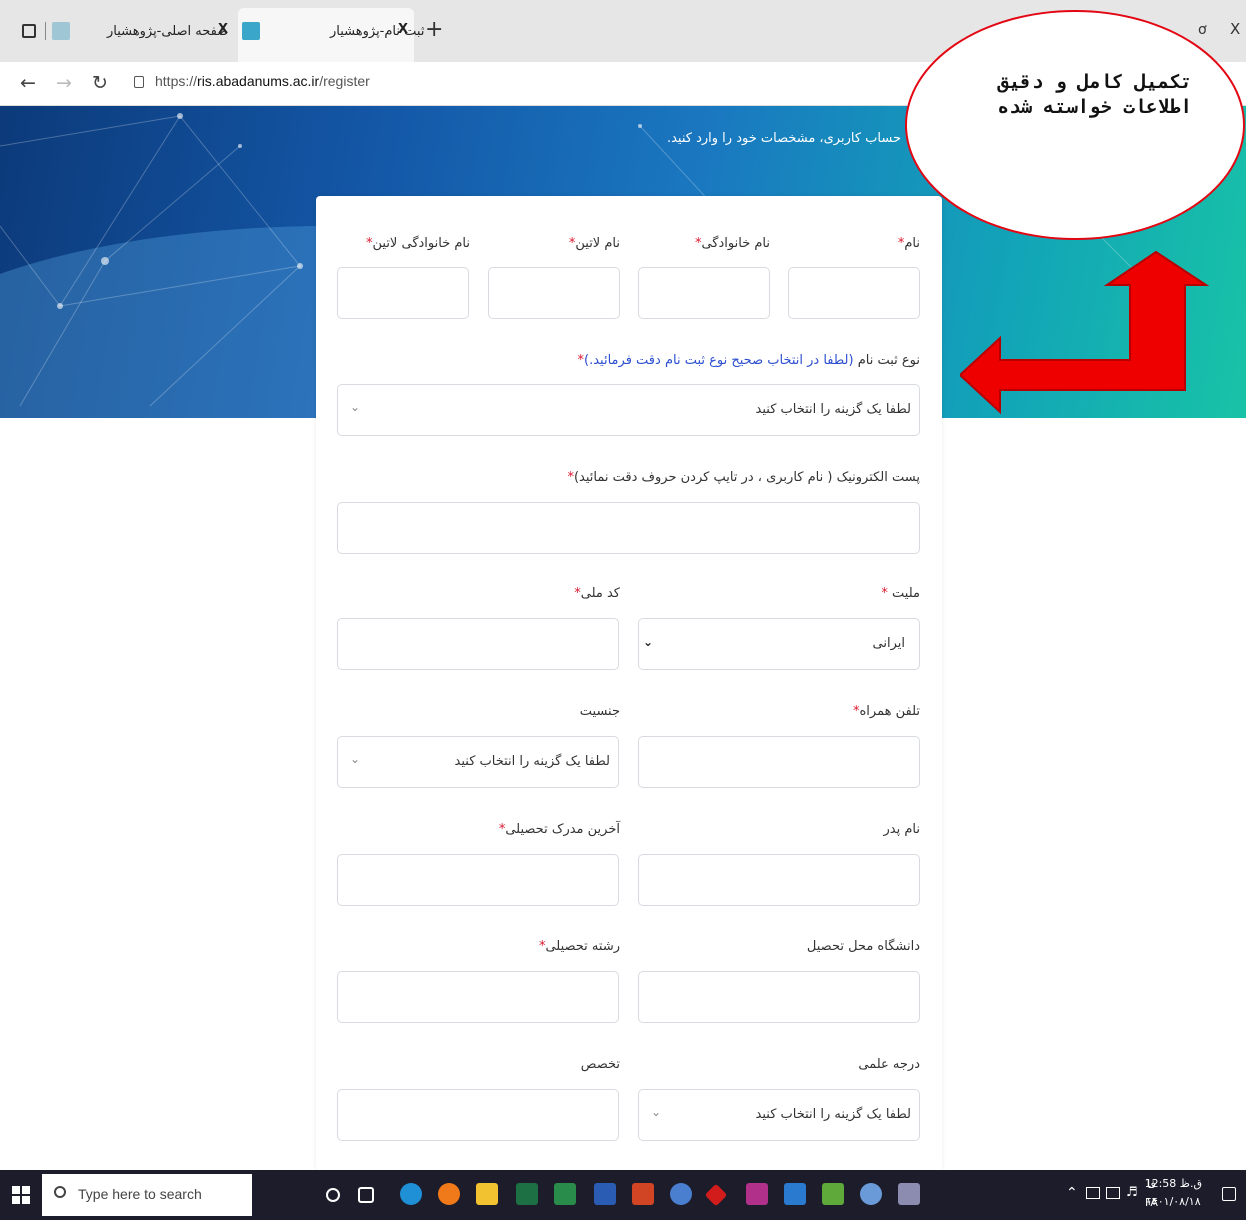 Image resolution: width=1246 pixels, height=1220 pixels. Describe the element at coordinates (779, 997) in the screenshot. I see `university-input` at that location.